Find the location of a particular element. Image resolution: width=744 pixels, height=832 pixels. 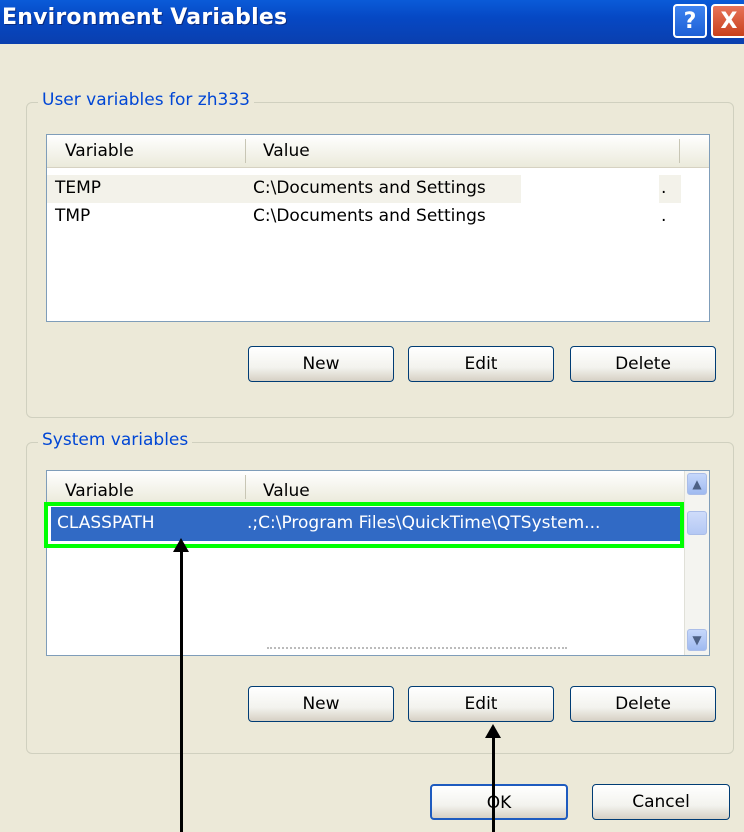

user-new-button: New is located at coordinates (321, 364).